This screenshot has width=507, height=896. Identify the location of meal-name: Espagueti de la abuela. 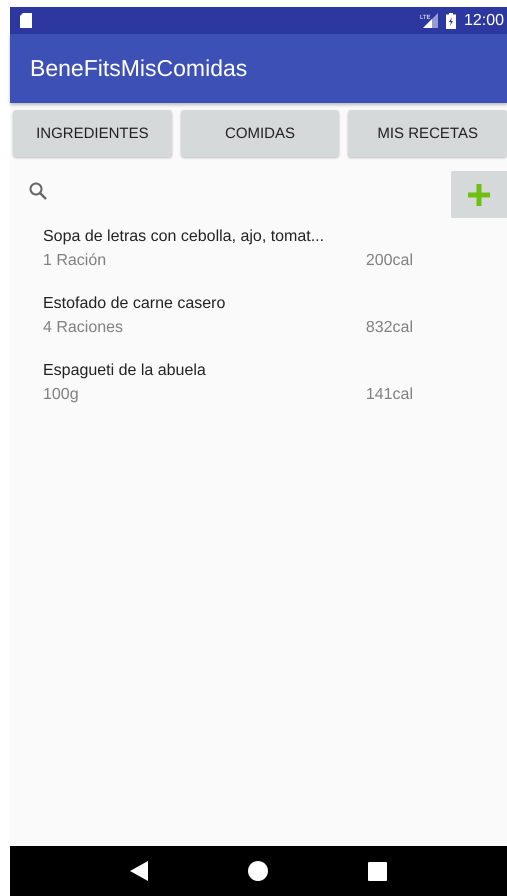
(125, 371).